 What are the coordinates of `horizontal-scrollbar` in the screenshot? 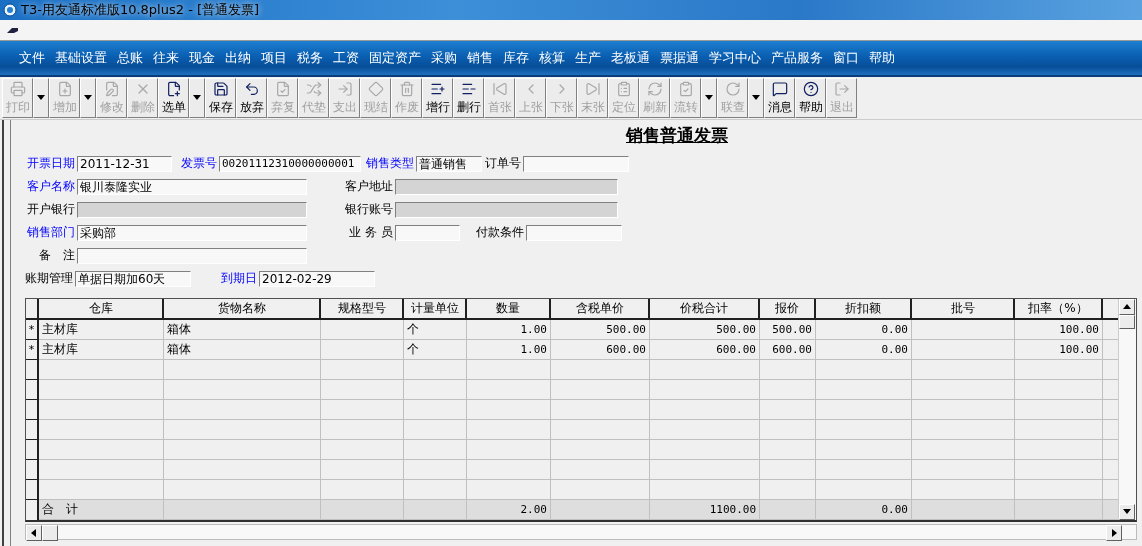 It's located at (581, 532).